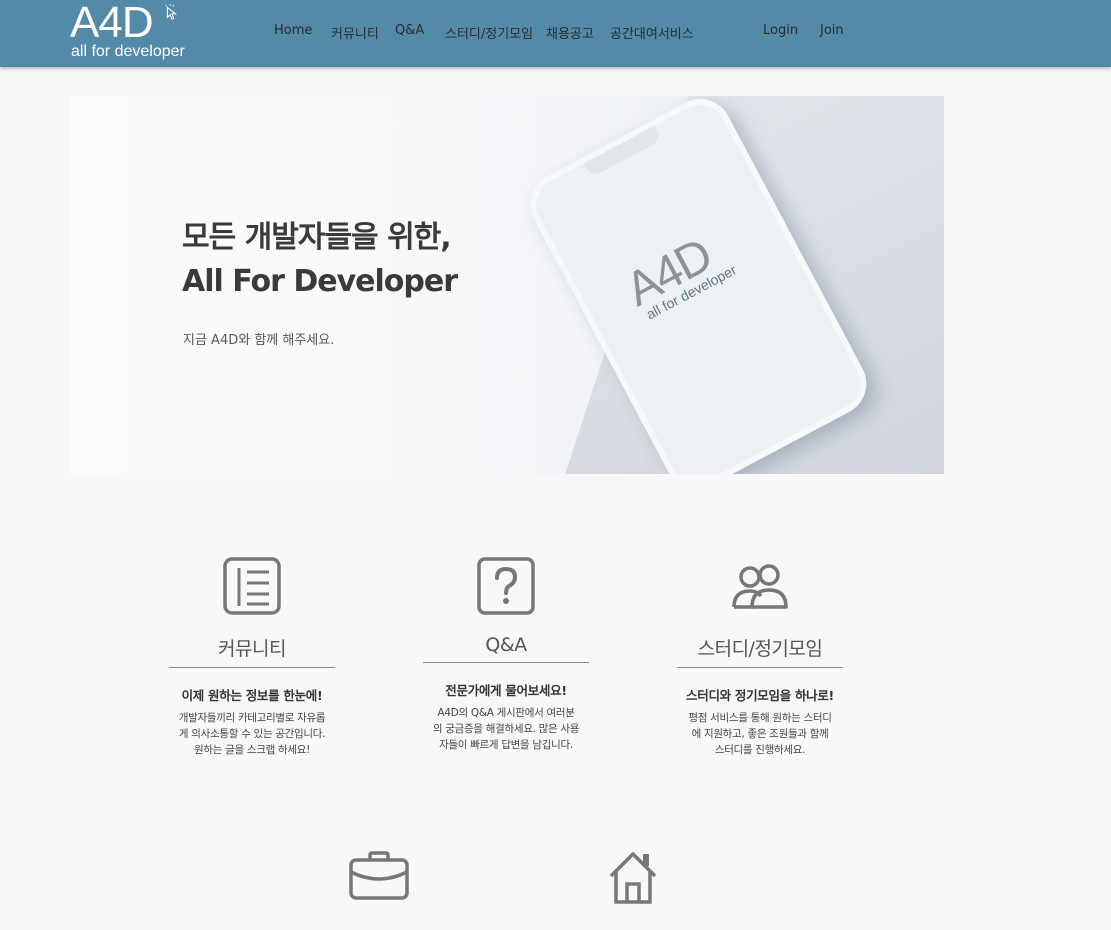 This screenshot has height=930, width=1111. Describe the element at coordinates (506, 713) in the screenshot. I see `feature-desc-line: A4D의 Q&A 게시판에서 여러분` at that location.